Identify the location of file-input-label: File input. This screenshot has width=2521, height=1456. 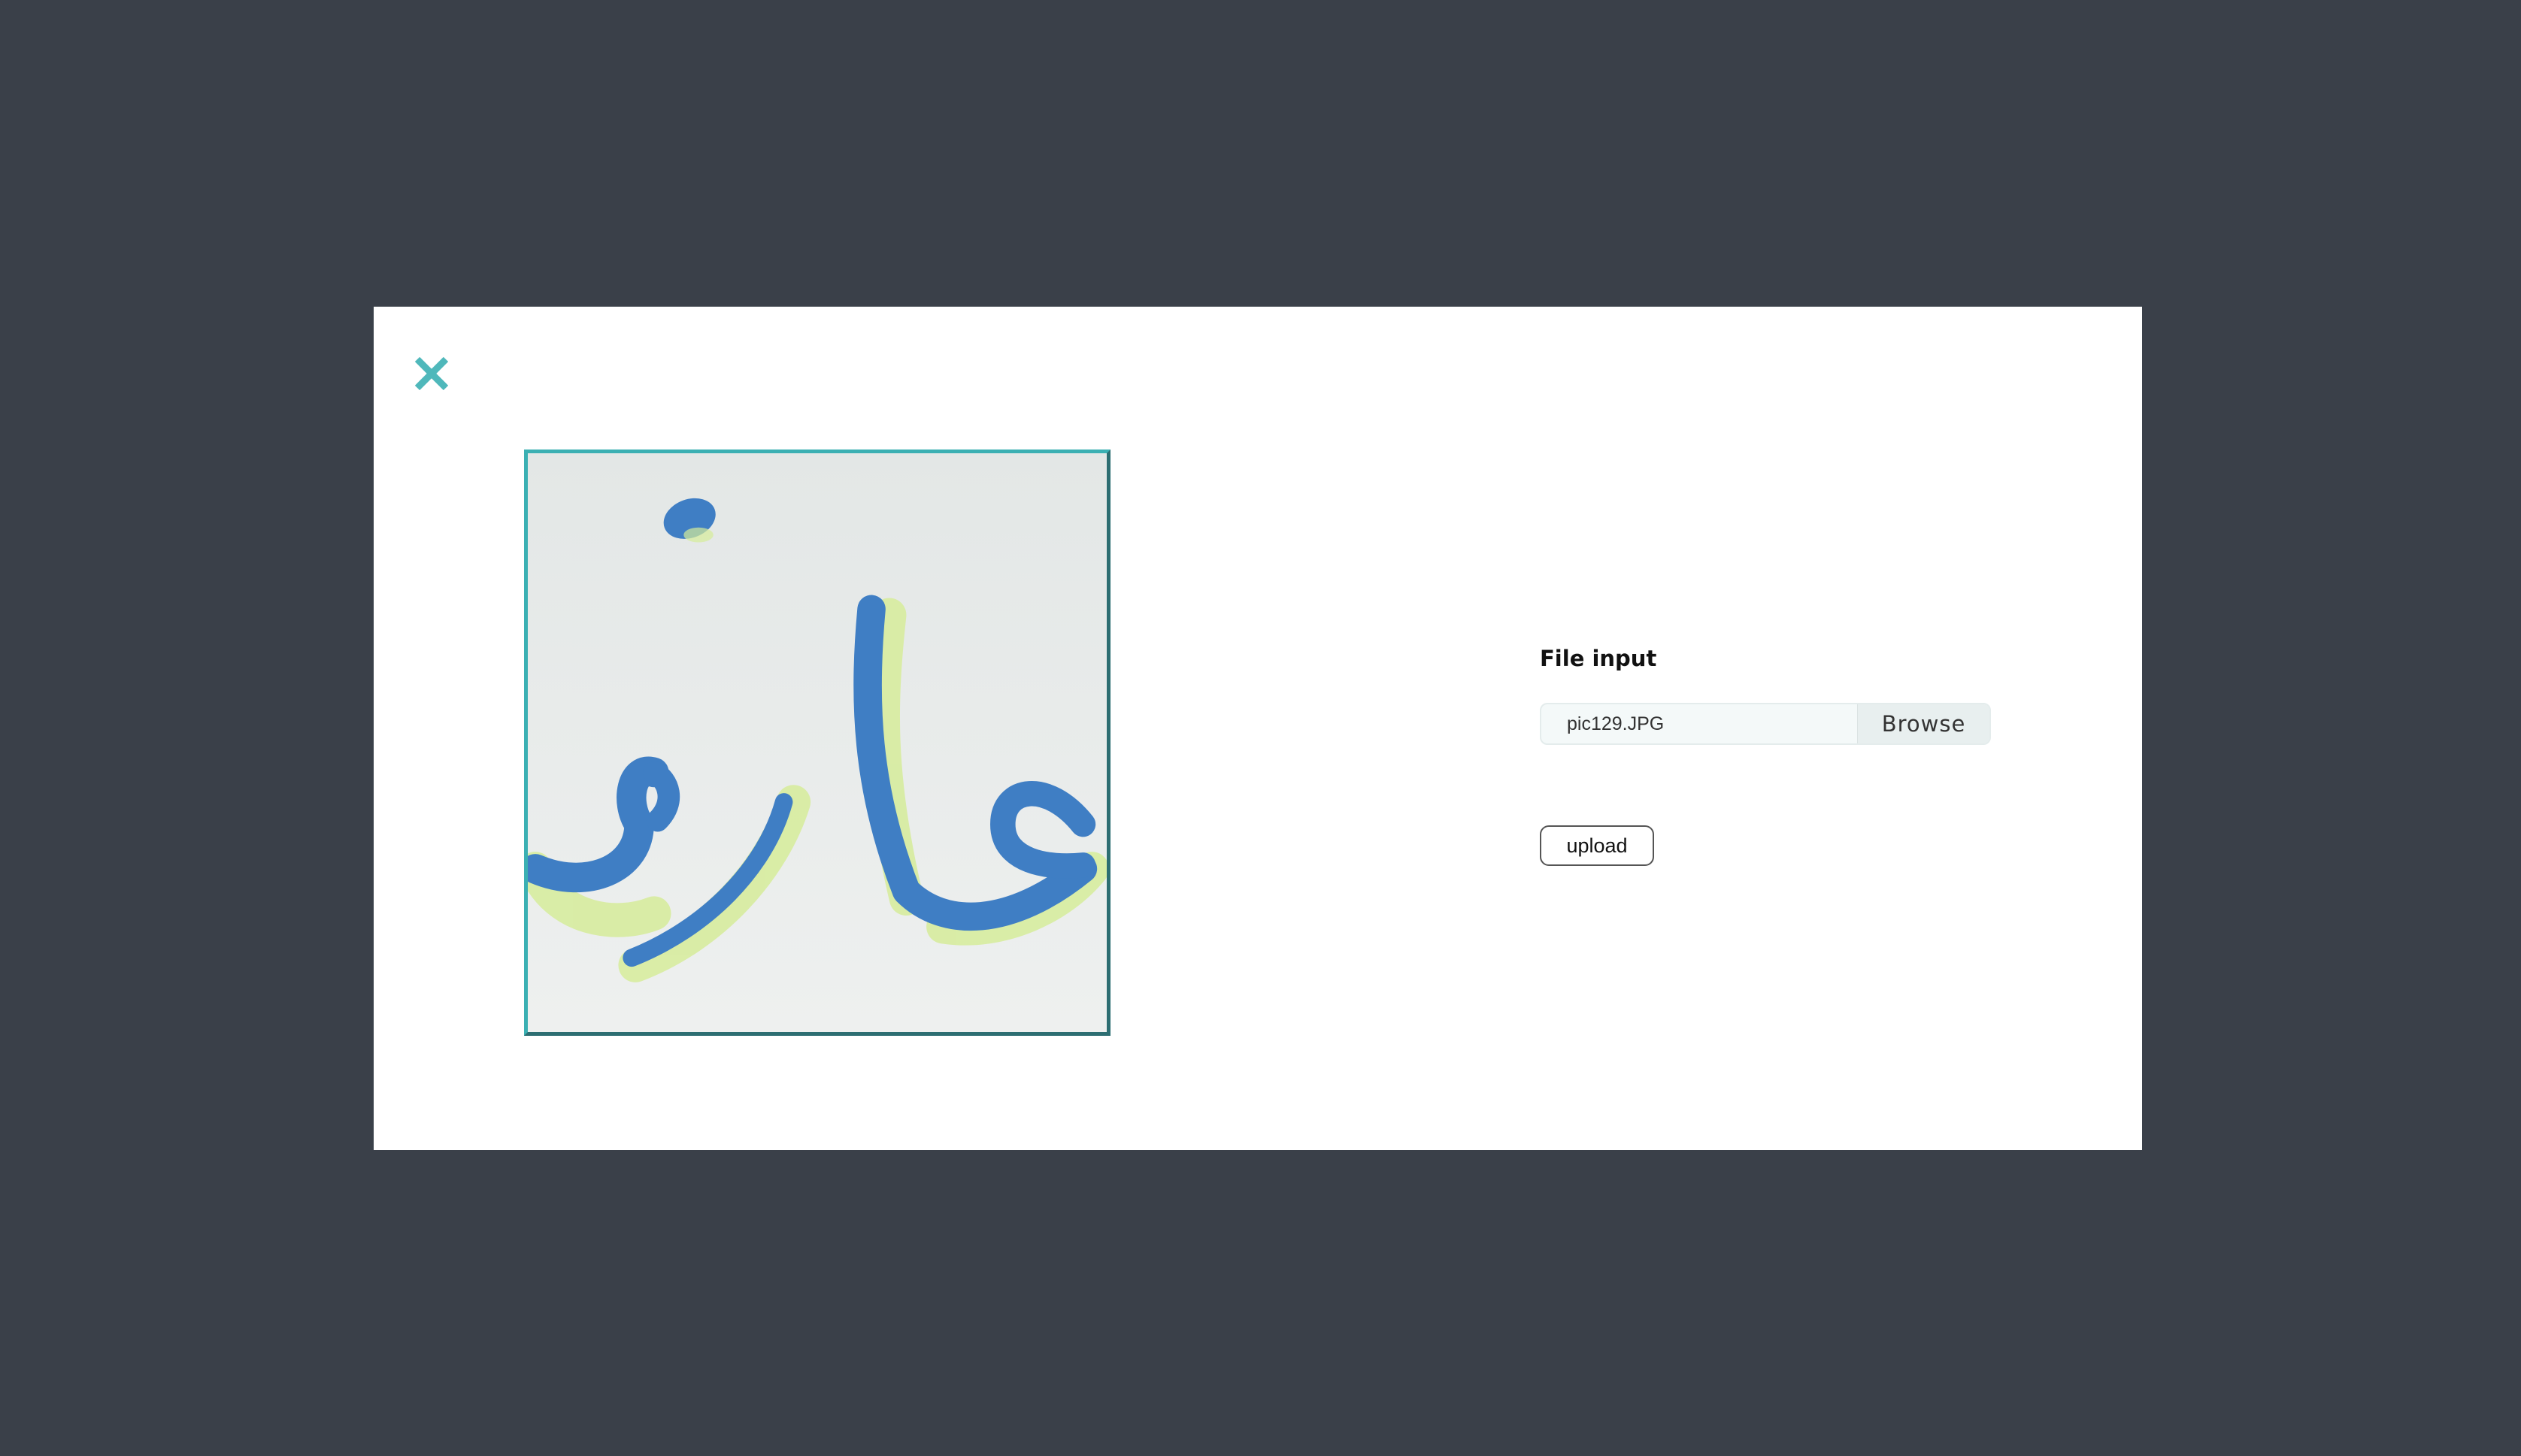
(1599, 658).